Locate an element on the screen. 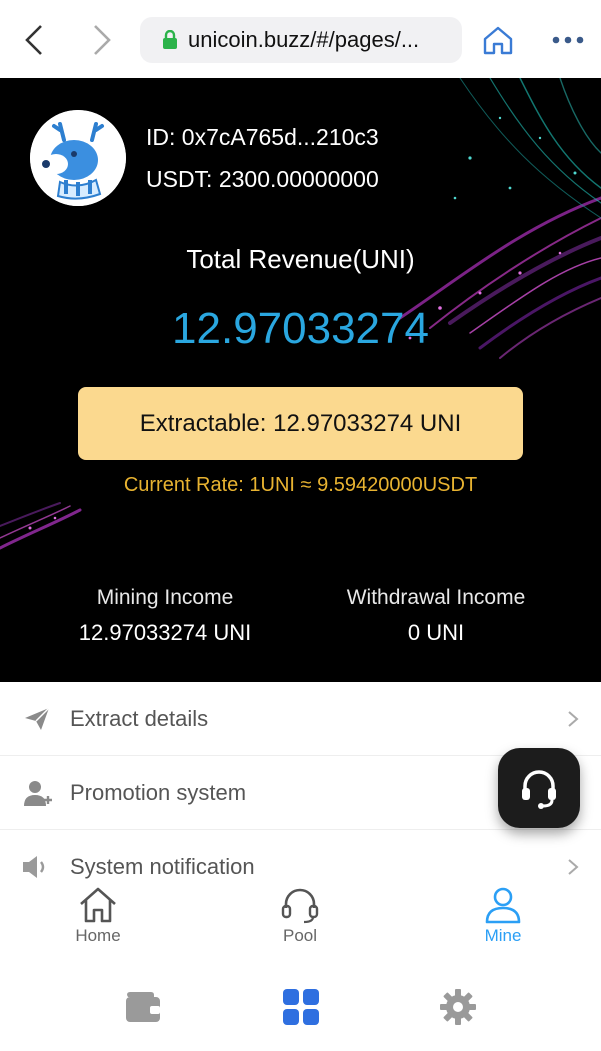  mining-income: Mining Income 12.97033274 UNI is located at coordinates (165, 616).